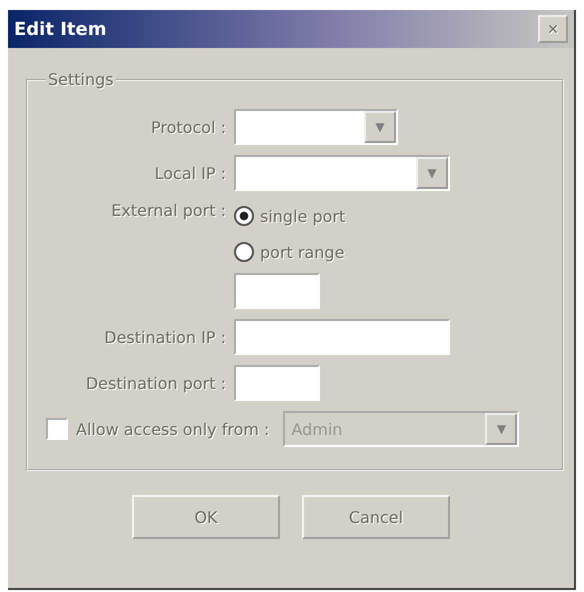 The image size is (584, 592). What do you see at coordinates (81, 79) in the screenshot?
I see `group-title: Settings` at bounding box center [81, 79].